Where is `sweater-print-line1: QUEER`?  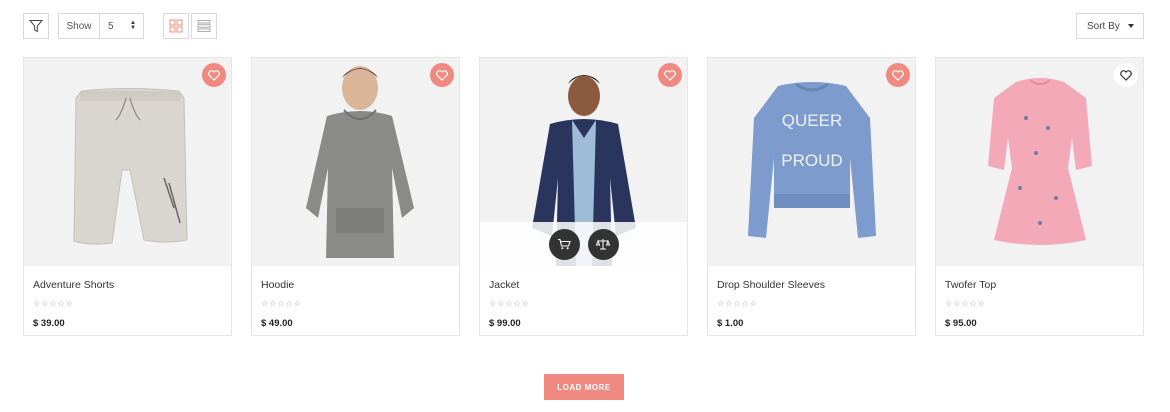 sweater-print-line1: QUEER is located at coordinates (812, 120).